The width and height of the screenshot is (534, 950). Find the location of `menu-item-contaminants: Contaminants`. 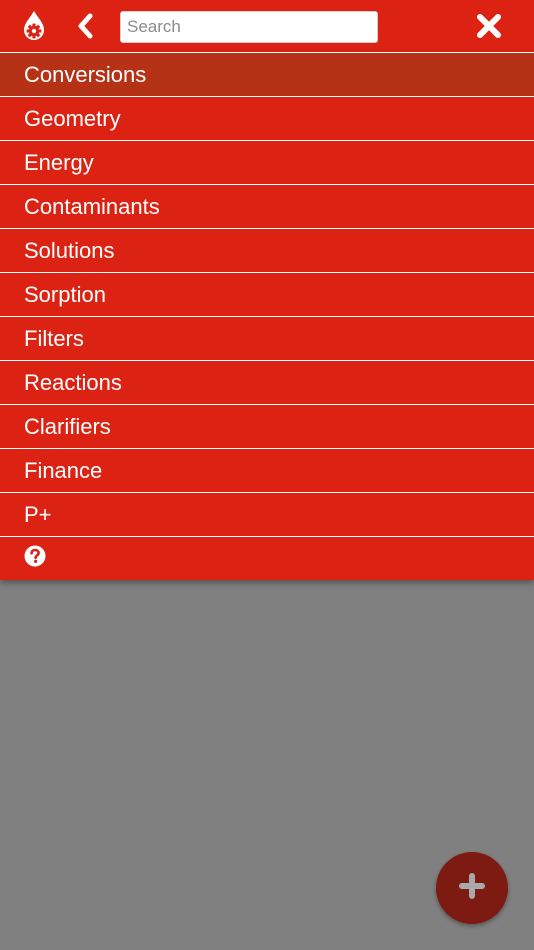

menu-item-contaminants: Contaminants is located at coordinates (267, 206).